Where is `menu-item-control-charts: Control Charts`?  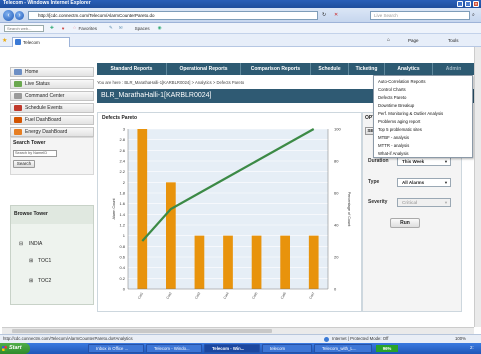
menu-item-control-charts: Control Charts is located at coordinates (392, 89).